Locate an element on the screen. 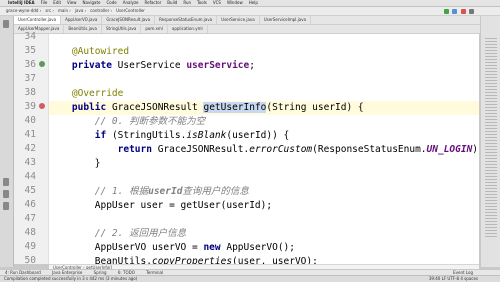  breadcrumb-item: UserController is located at coordinates (130, 10).